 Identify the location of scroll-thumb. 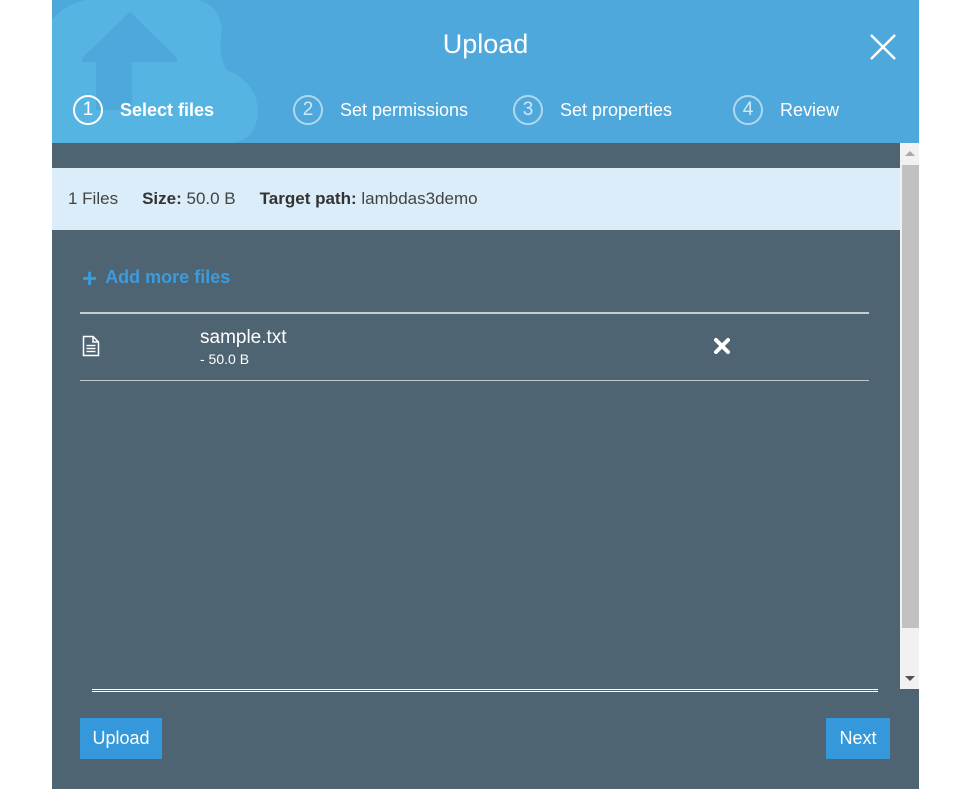
(910, 396).